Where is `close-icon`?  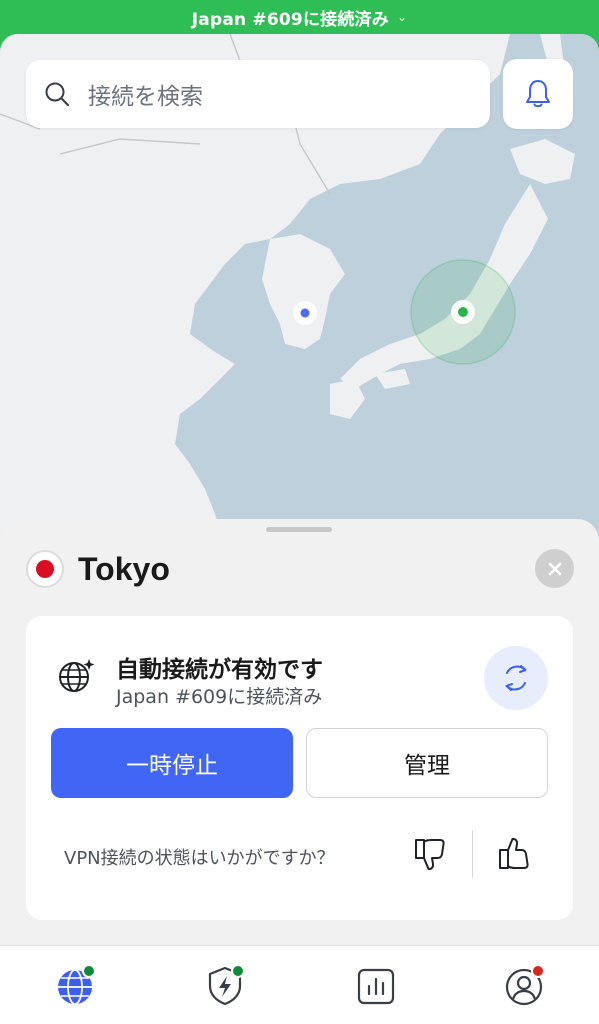 close-icon is located at coordinates (554, 568).